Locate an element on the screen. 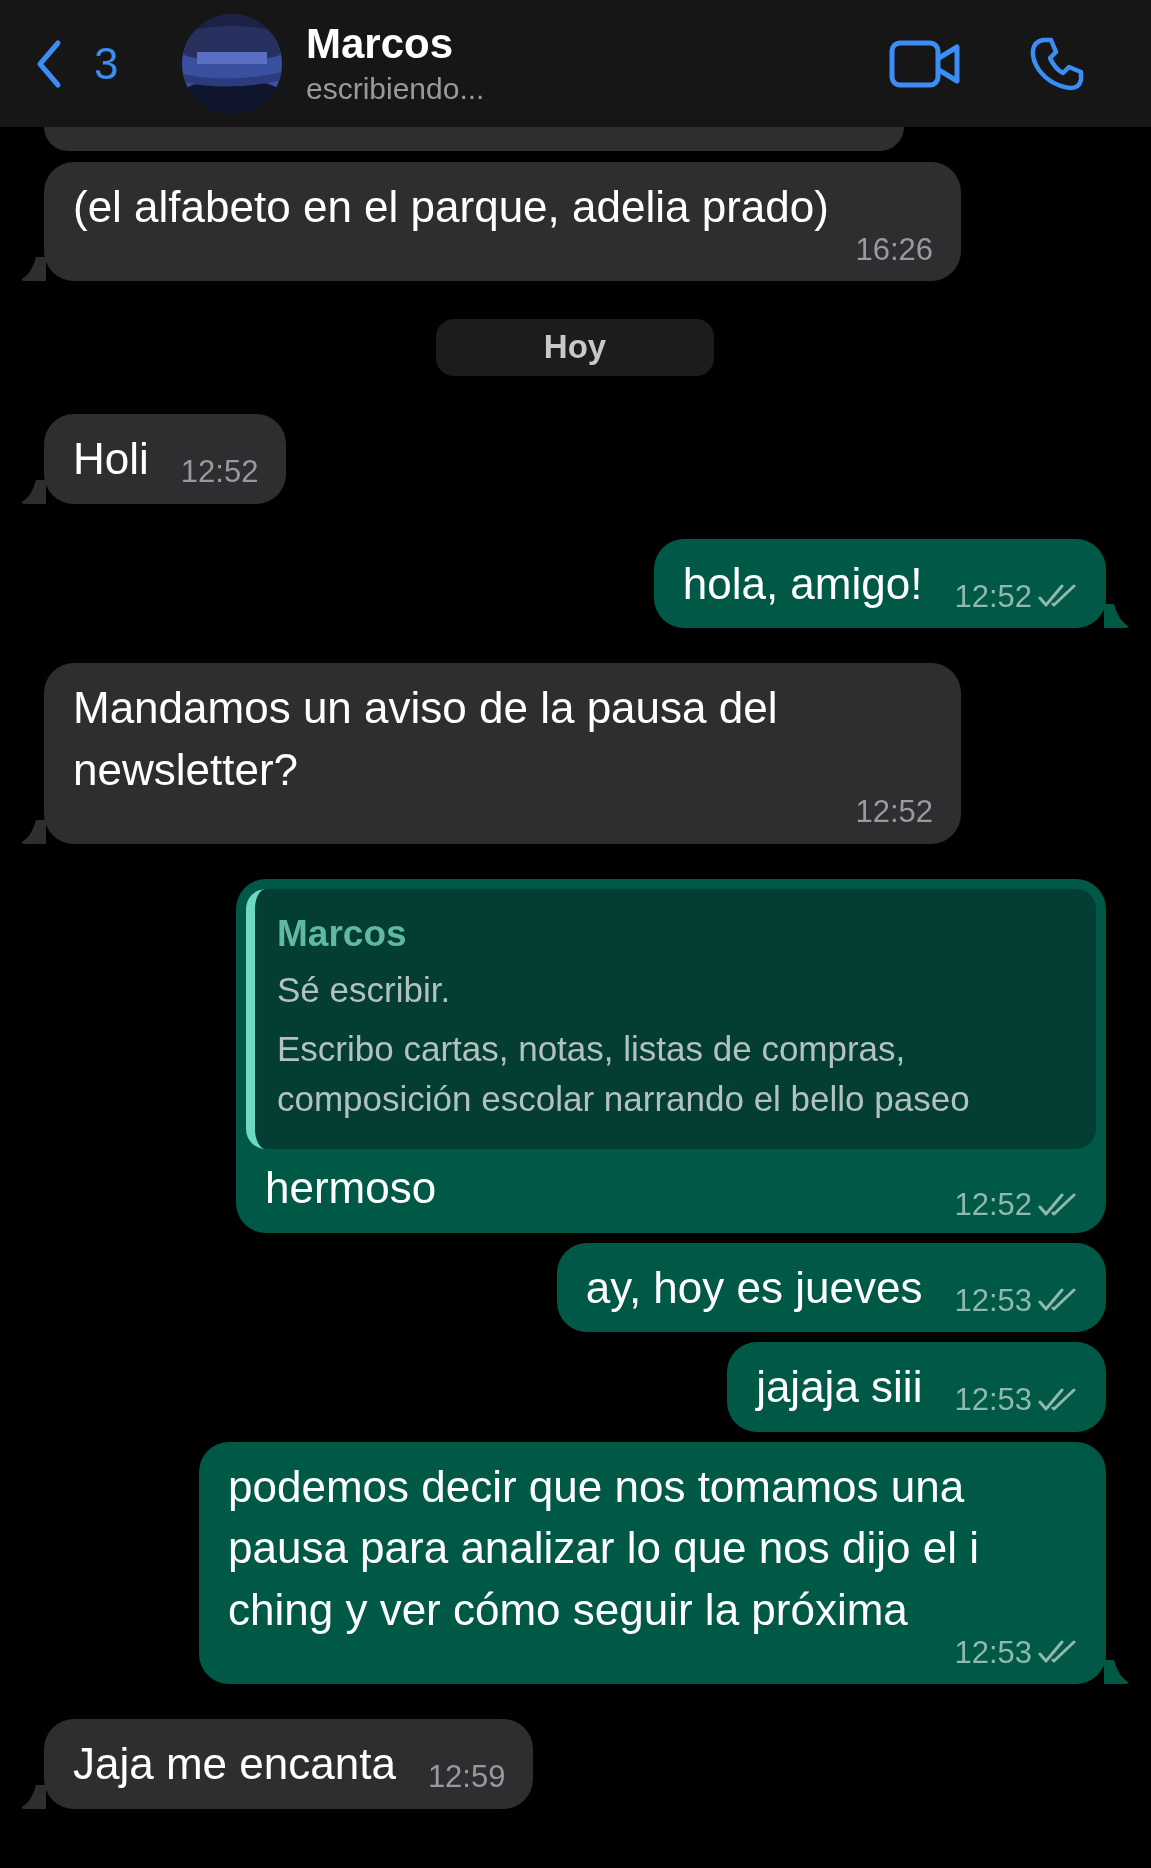  phone-icon is located at coordinates (1057, 63).